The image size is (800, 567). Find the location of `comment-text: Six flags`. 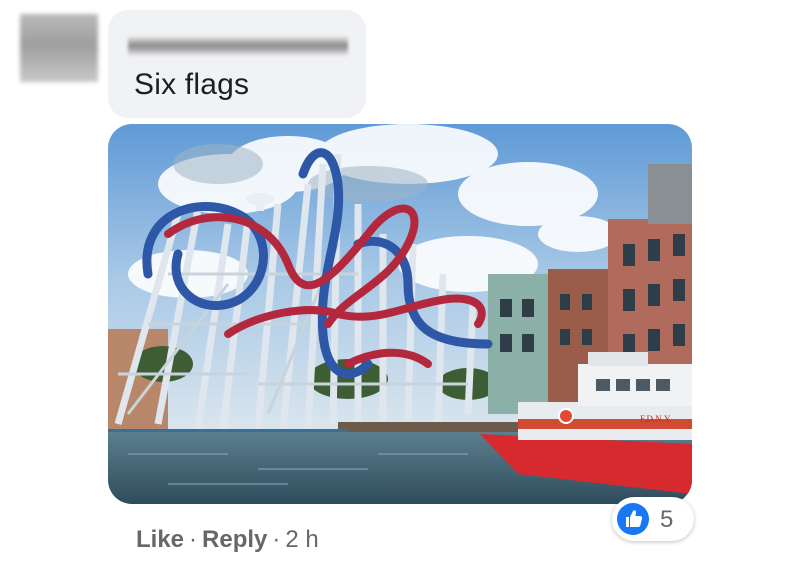

comment-text: Six flags is located at coordinates (192, 84).